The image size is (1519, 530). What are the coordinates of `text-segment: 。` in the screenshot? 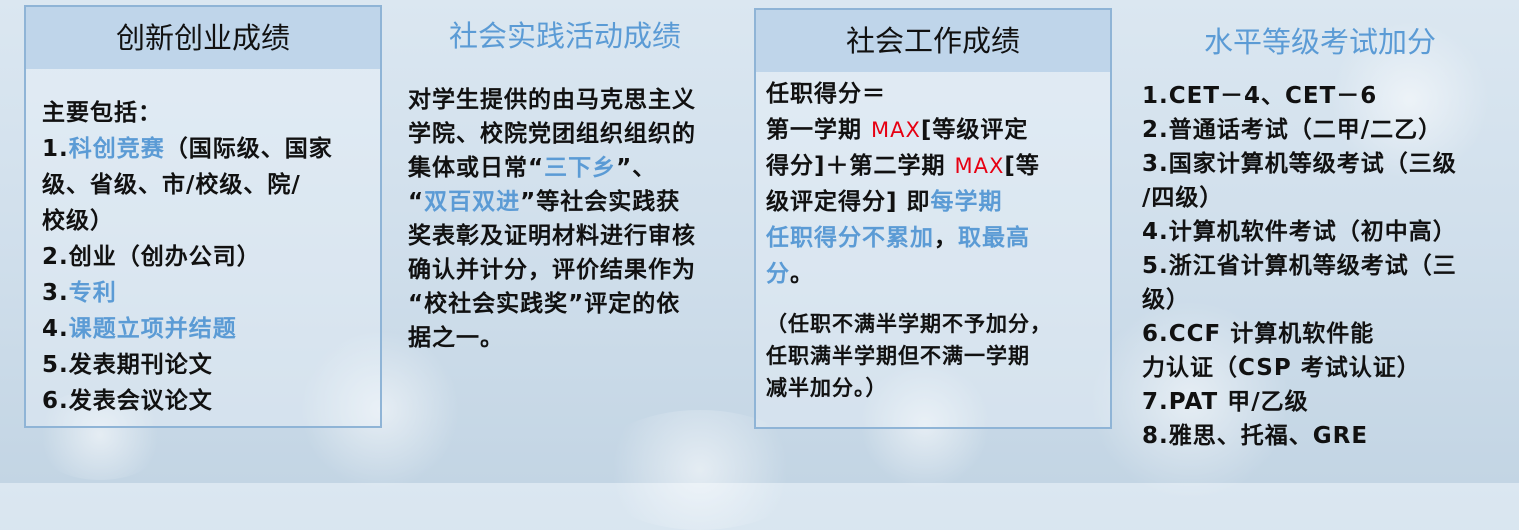 It's located at (802, 274).